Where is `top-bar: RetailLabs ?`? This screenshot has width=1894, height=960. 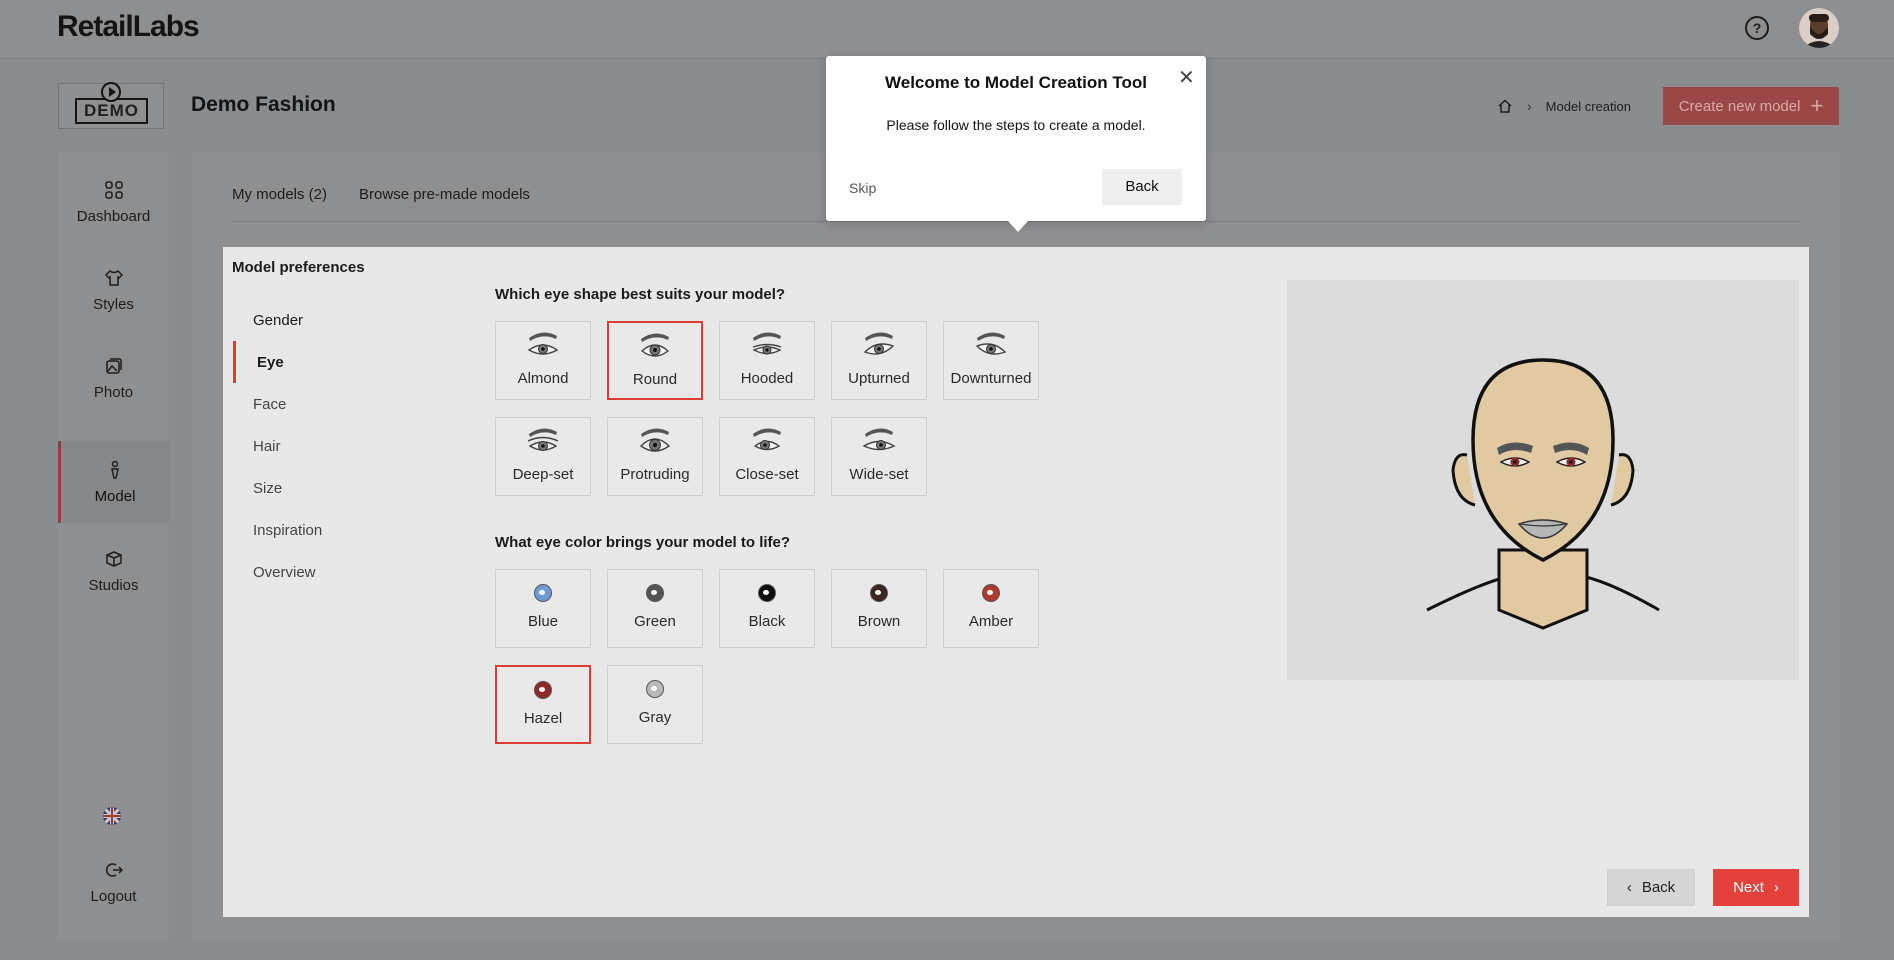 top-bar: RetailLabs ? is located at coordinates (947, 29).